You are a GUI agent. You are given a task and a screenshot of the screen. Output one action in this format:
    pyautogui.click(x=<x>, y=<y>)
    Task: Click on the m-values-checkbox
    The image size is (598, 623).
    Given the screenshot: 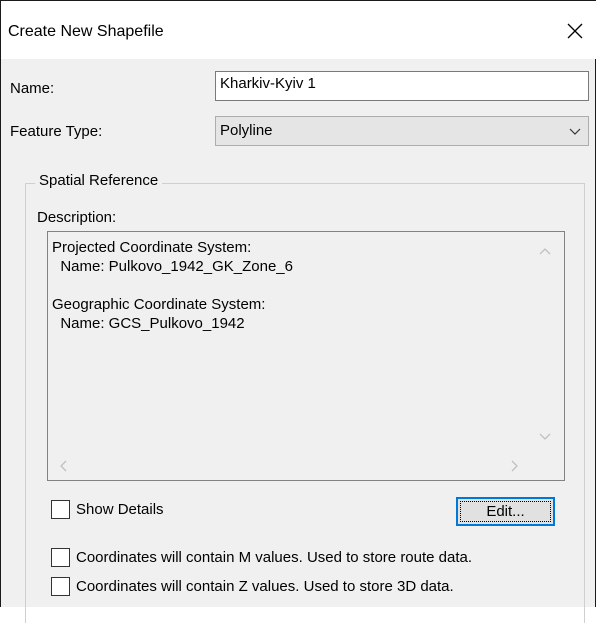 What is the action you would take?
    pyautogui.click(x=60, y=557)
    